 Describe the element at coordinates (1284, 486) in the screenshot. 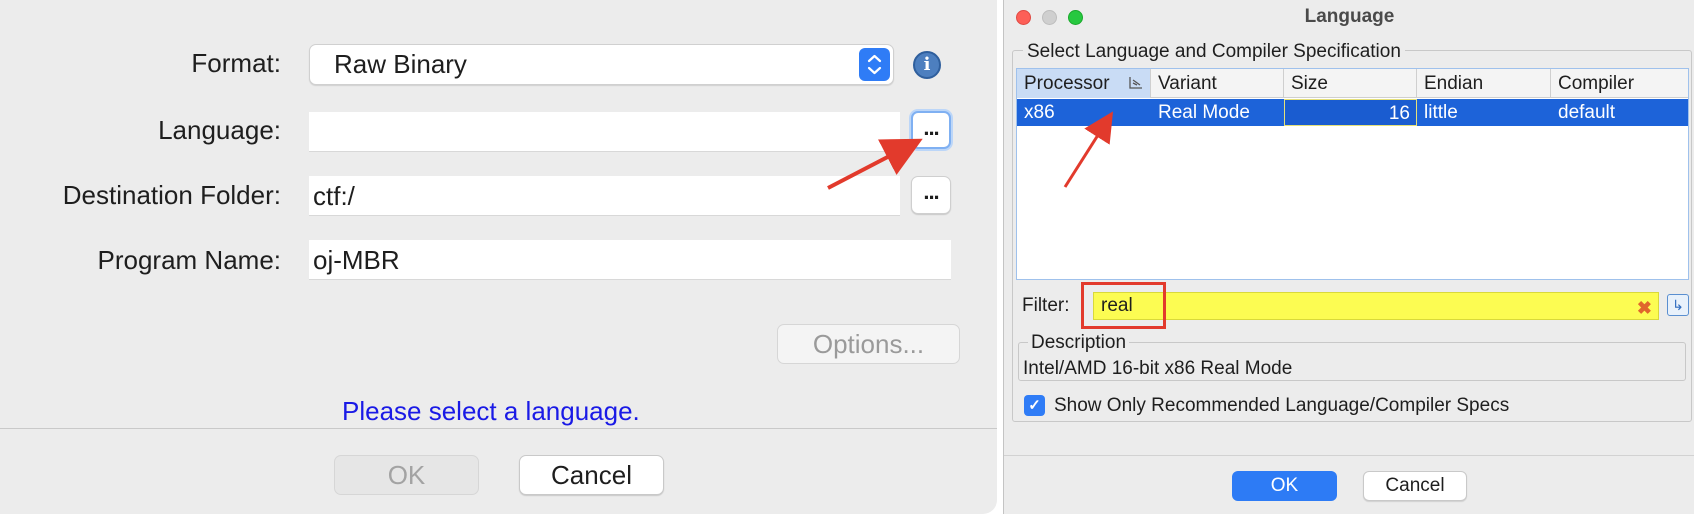

I see `language-ok-button: OK` at that location.